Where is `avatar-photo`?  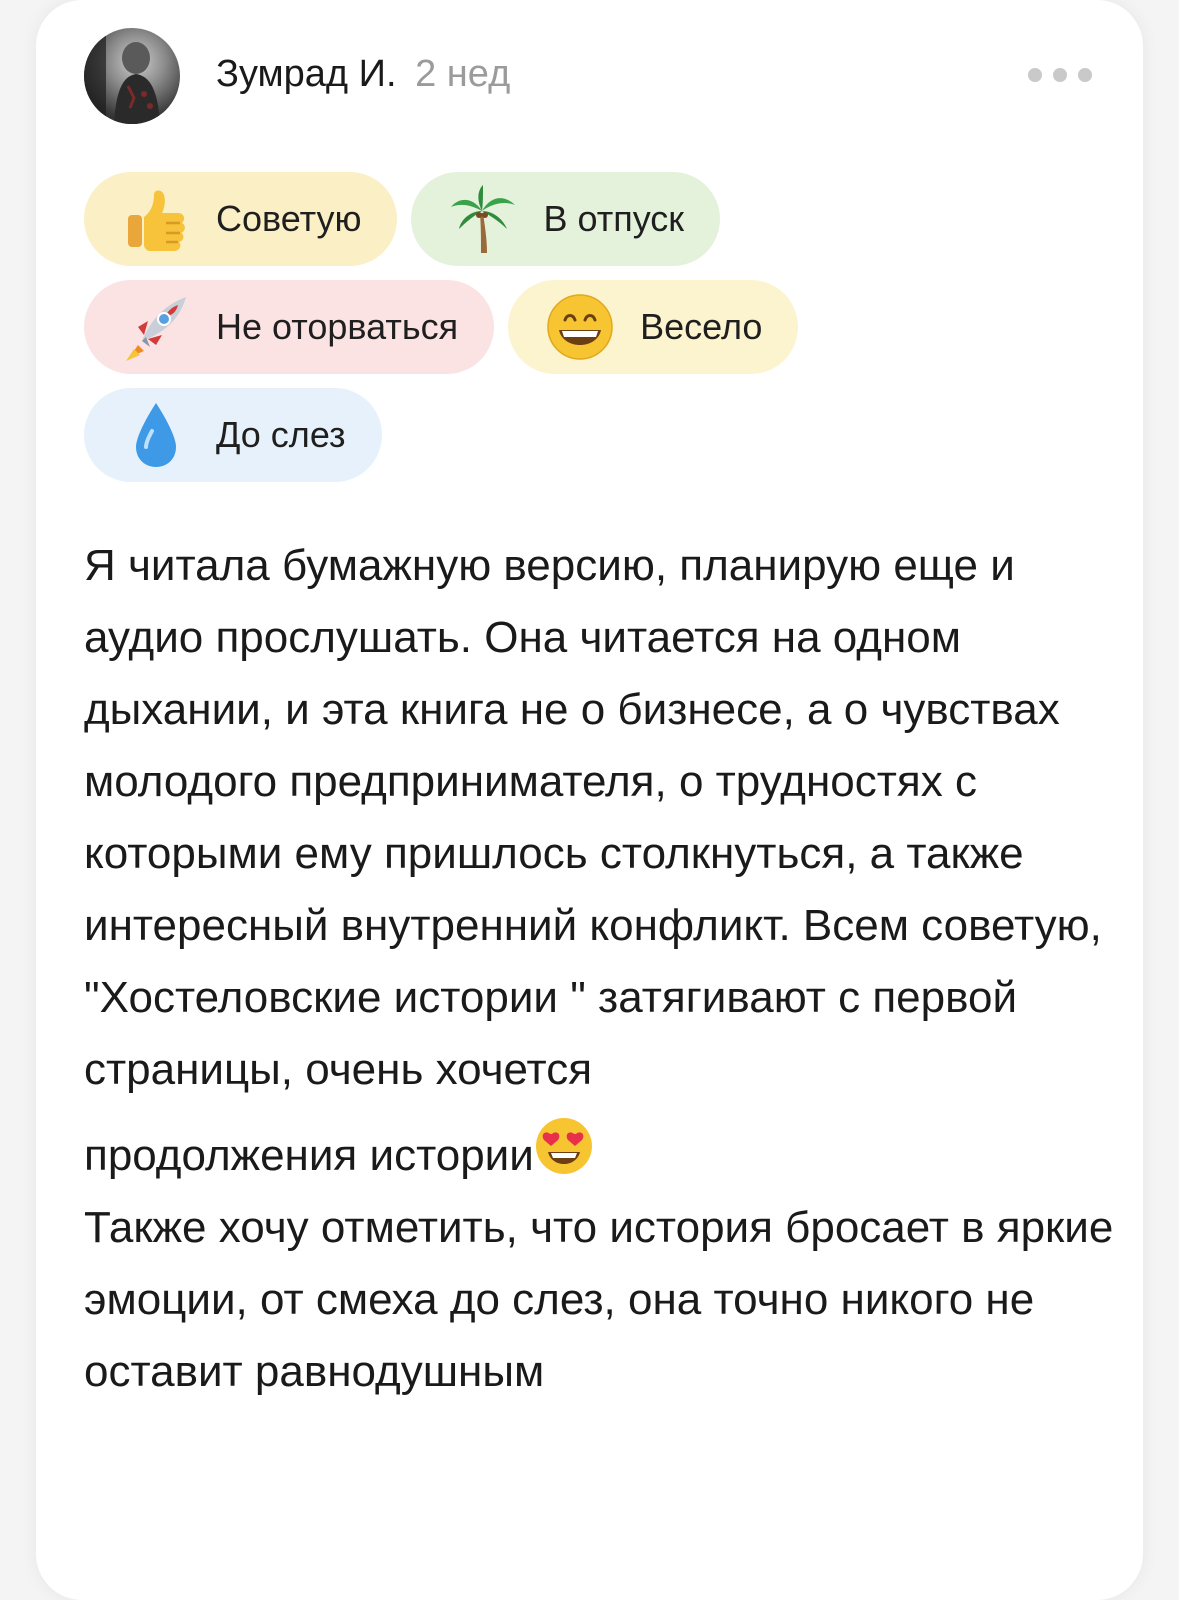 avatar-photo is located at coordinates (122, 76).